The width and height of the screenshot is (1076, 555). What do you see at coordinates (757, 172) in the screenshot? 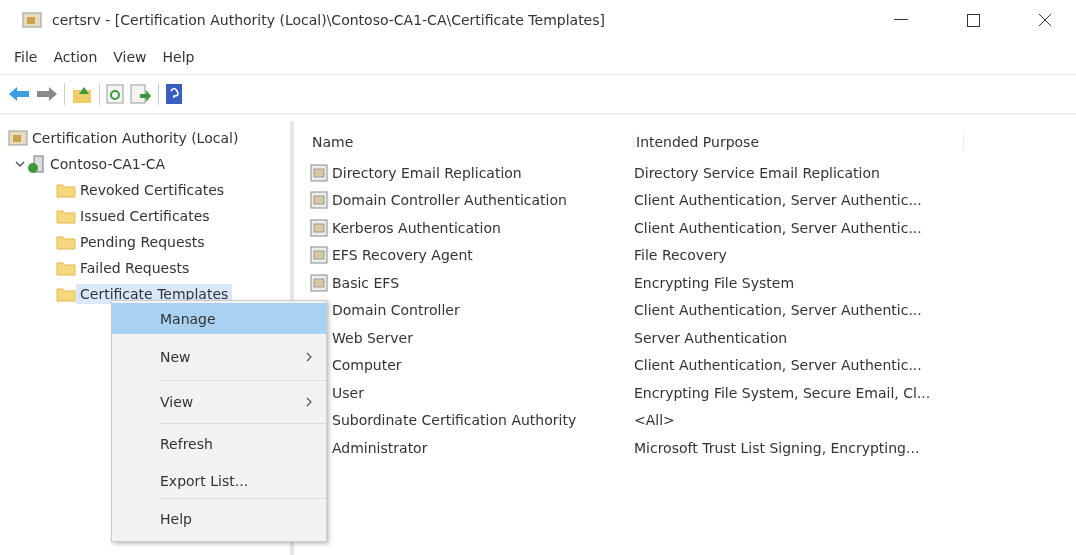
I see `table-cell-text: Directory Service Email Replication` at bounding box center [757, 172].